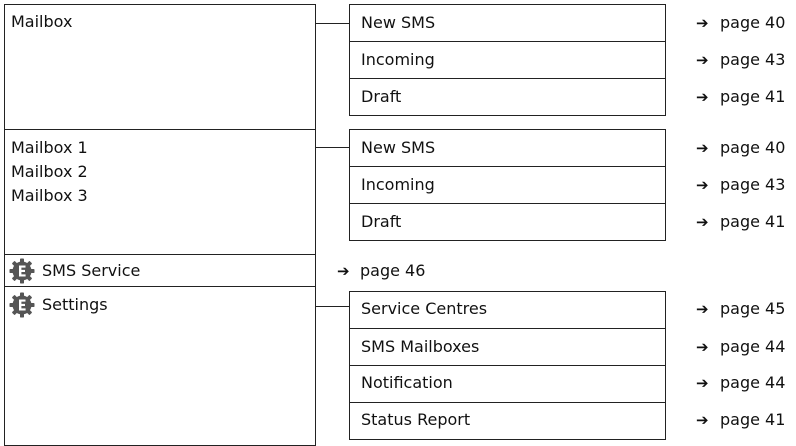 The image size is (796, 446). Describe the element at coordinates (42, 21) in the screenshot. I see `menu-label-mailbox: Mailbox` at that location.